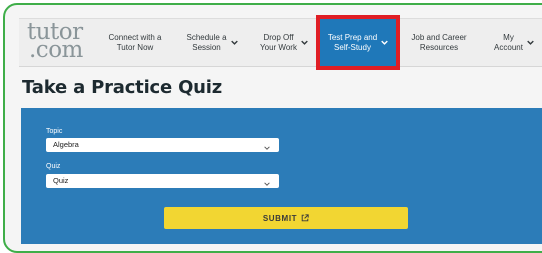  Describe the element at coordinates (162, 181) in the screenshot. I see `quiz-select: Quiz` at that location.